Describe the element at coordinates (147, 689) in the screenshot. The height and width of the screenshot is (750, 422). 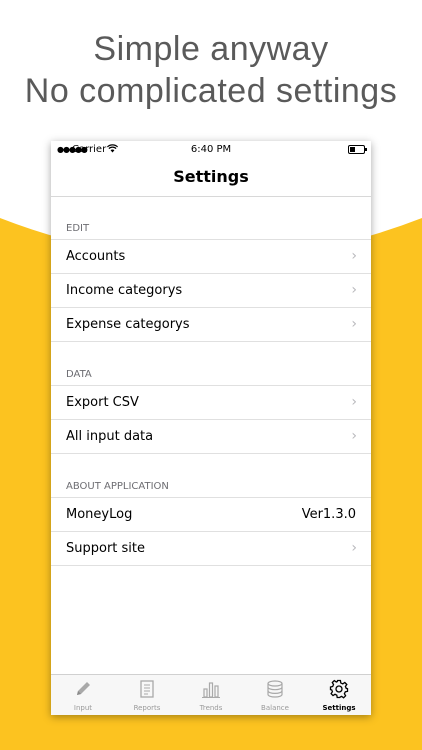
I see `document-icon` at that location.